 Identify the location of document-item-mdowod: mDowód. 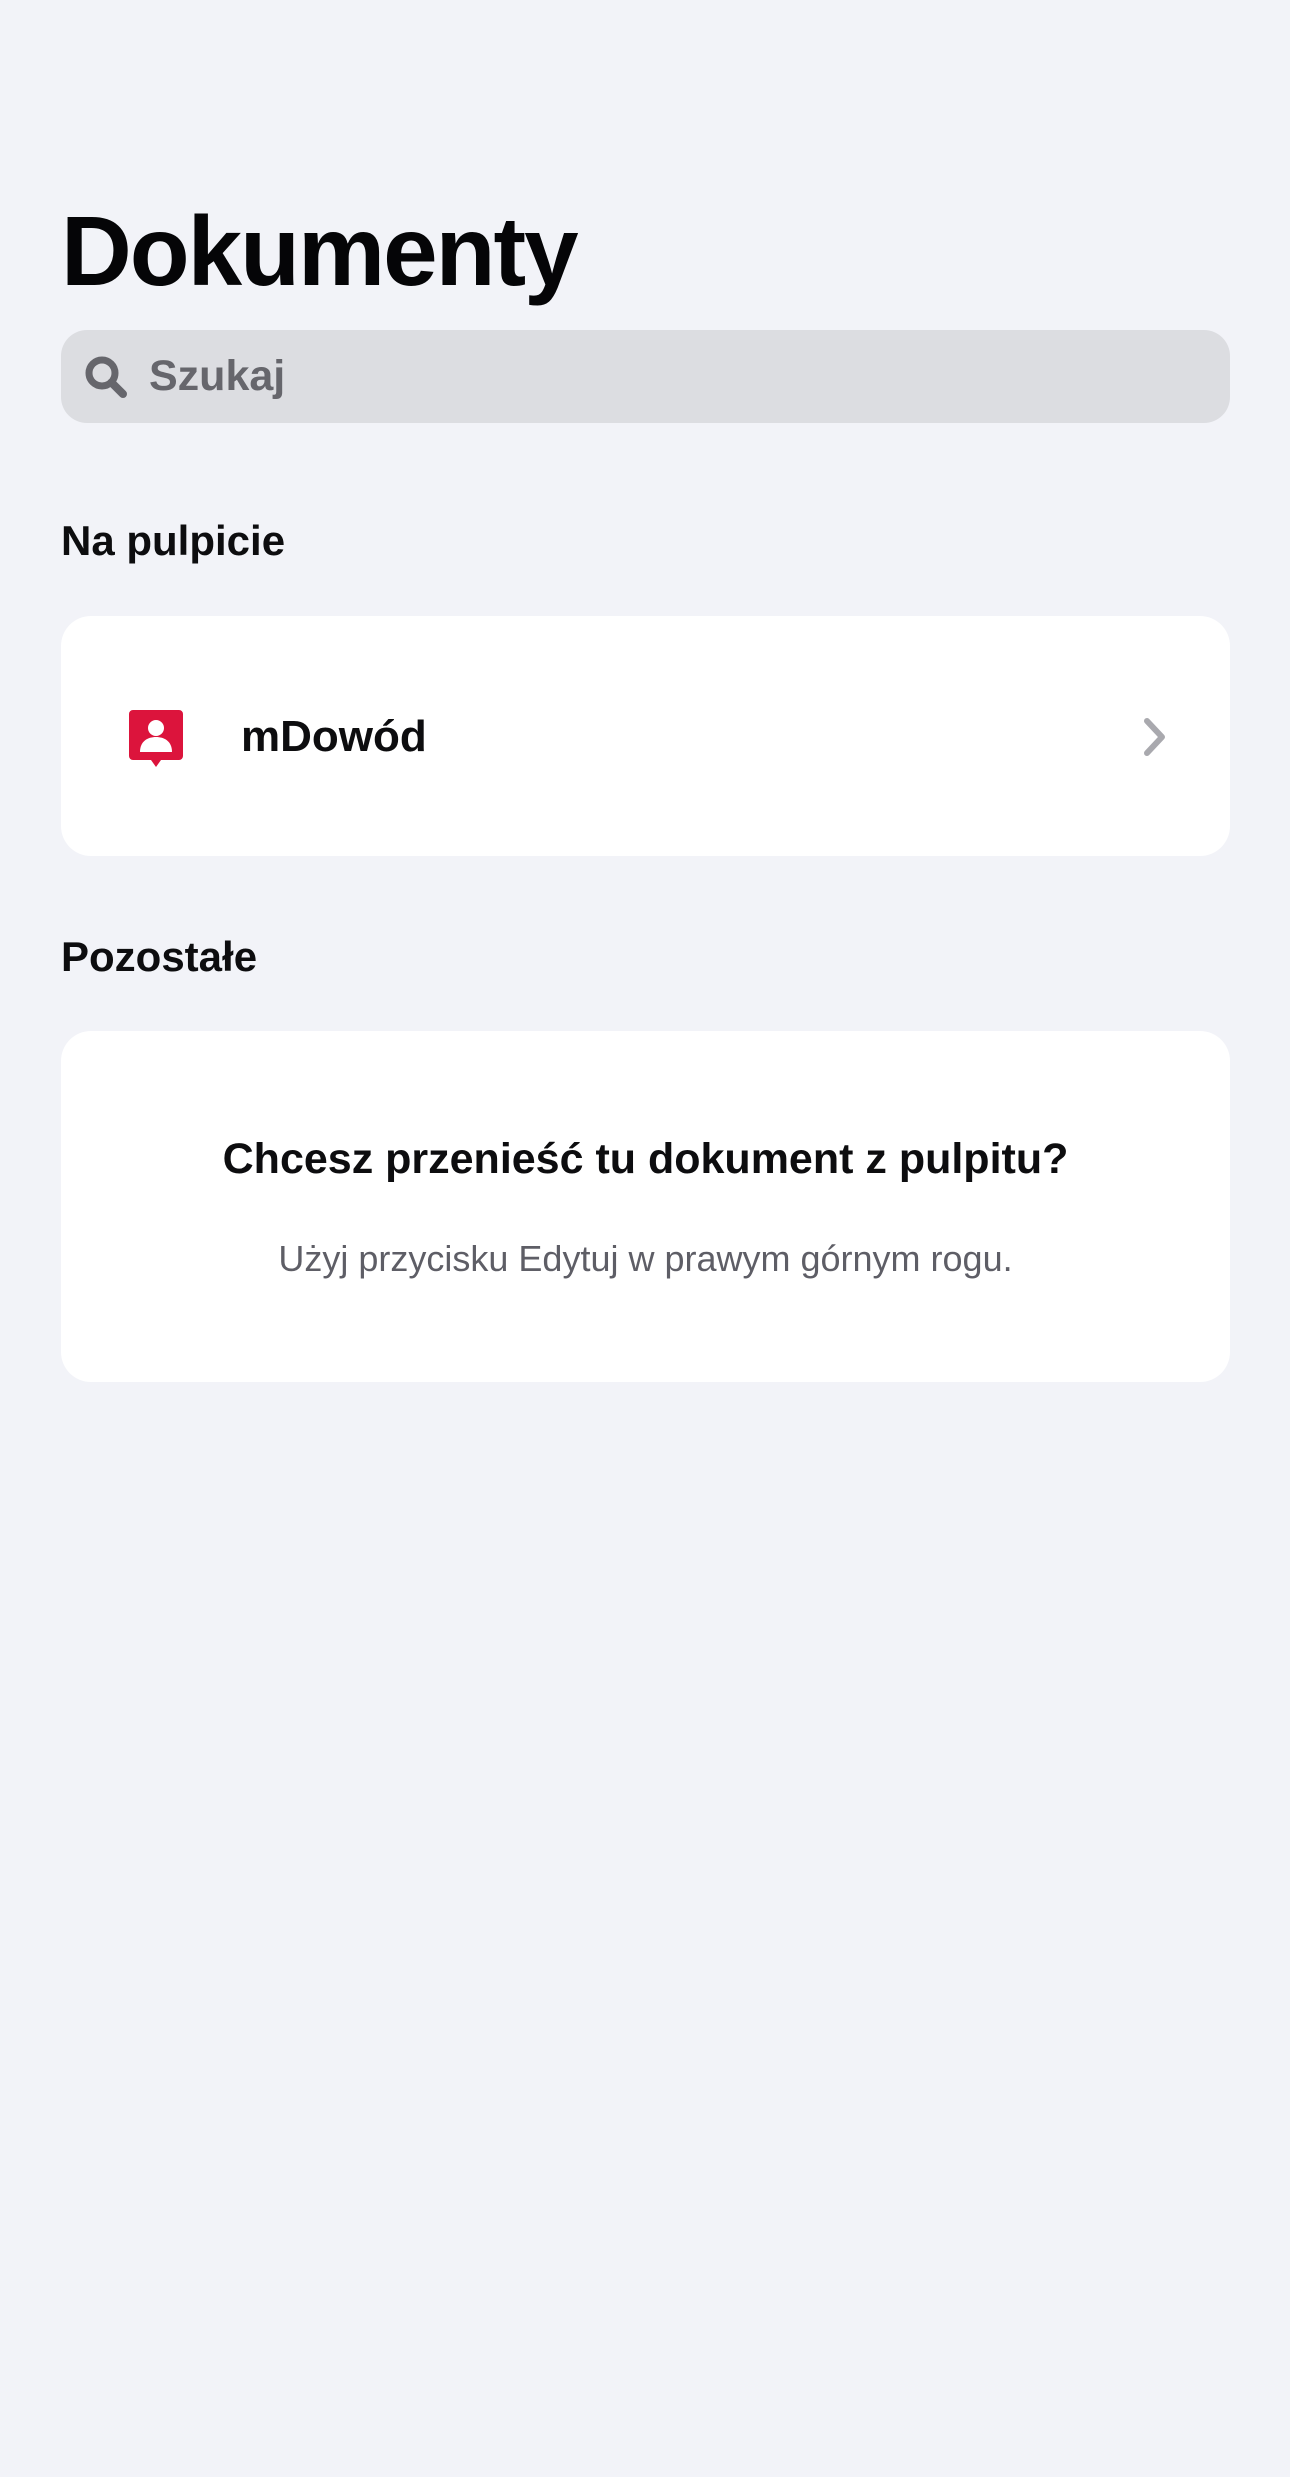
(645, 736).